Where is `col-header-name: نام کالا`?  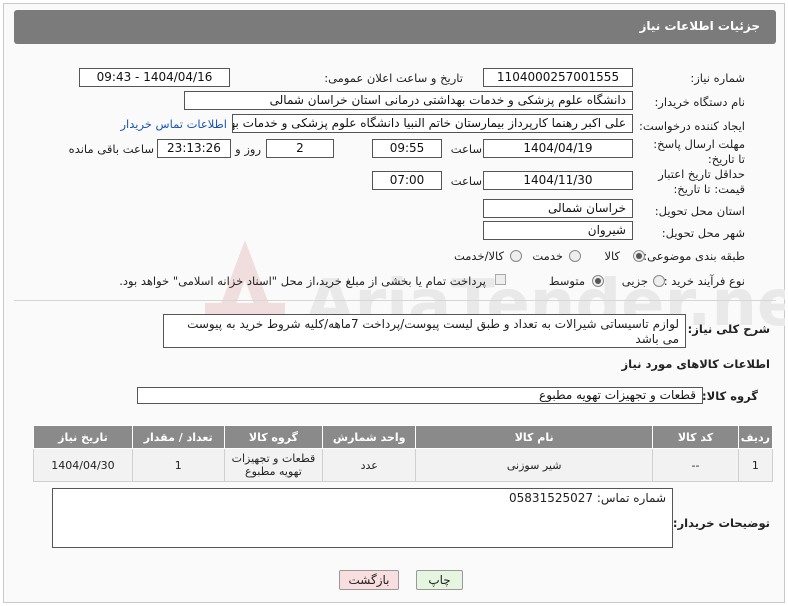
col-header-name: نام کالا is located at coordinates (534, 437).